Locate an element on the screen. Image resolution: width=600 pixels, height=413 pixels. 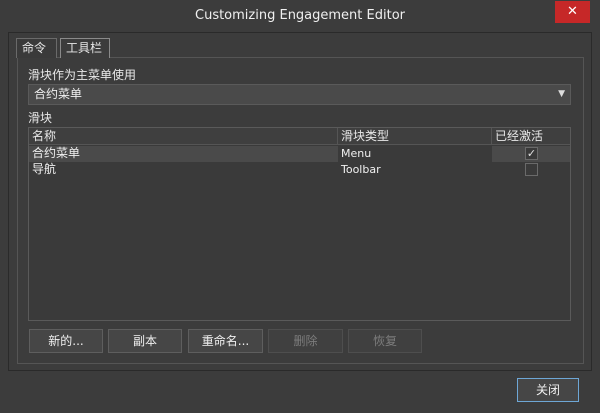
main-menu-select: 合约菜单 ▼ is located at coordinates (299, 94).